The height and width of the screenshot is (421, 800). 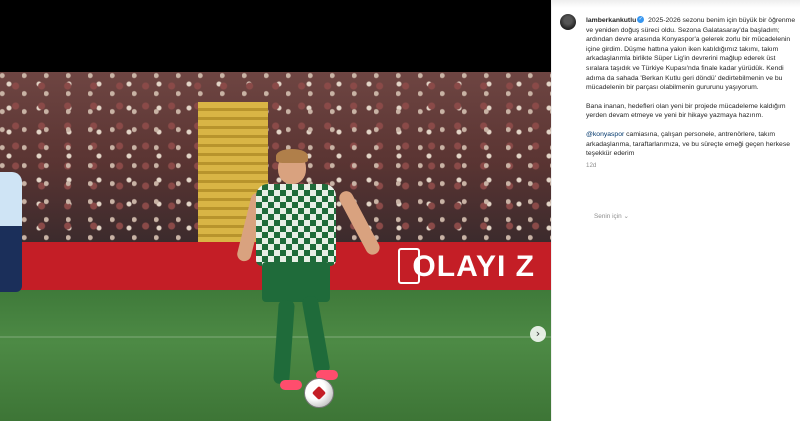 What do you see at coordinates (473, 266) in the screenshot?
I see `board-text: OLAYI Z` at bounding box center [473, 266].